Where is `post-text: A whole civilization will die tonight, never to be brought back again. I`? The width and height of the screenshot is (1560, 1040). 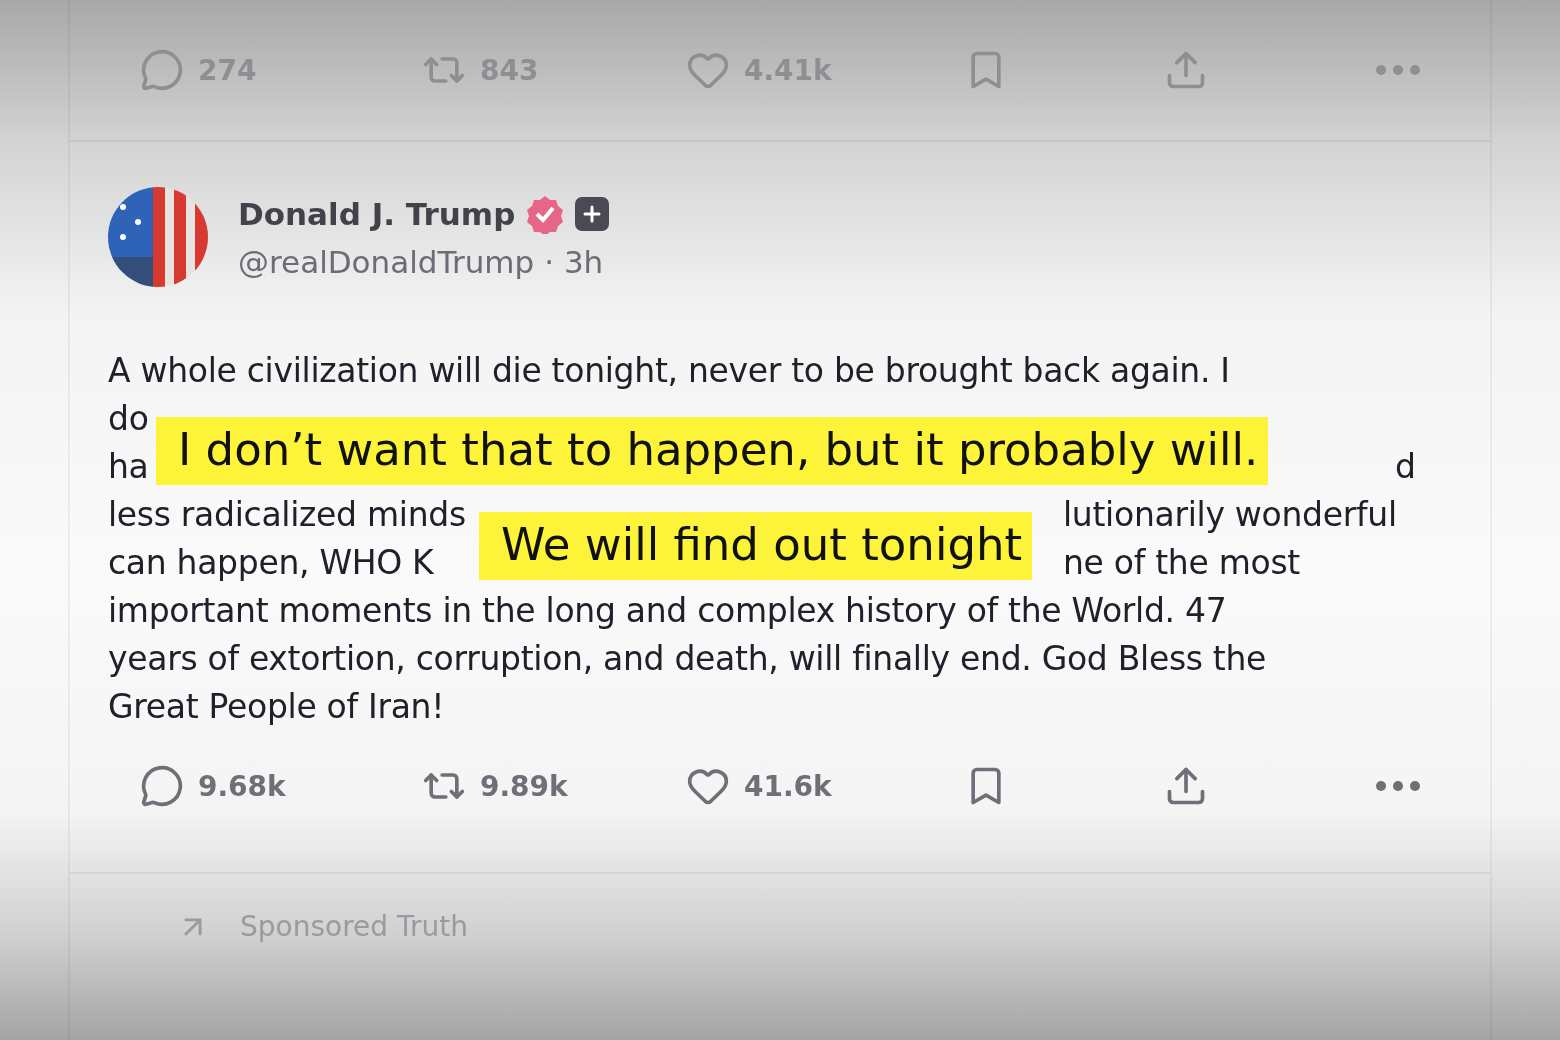
post-text: A whole civilization will die tonight, never to be brought back again. I is located at coordinates (669, 371).